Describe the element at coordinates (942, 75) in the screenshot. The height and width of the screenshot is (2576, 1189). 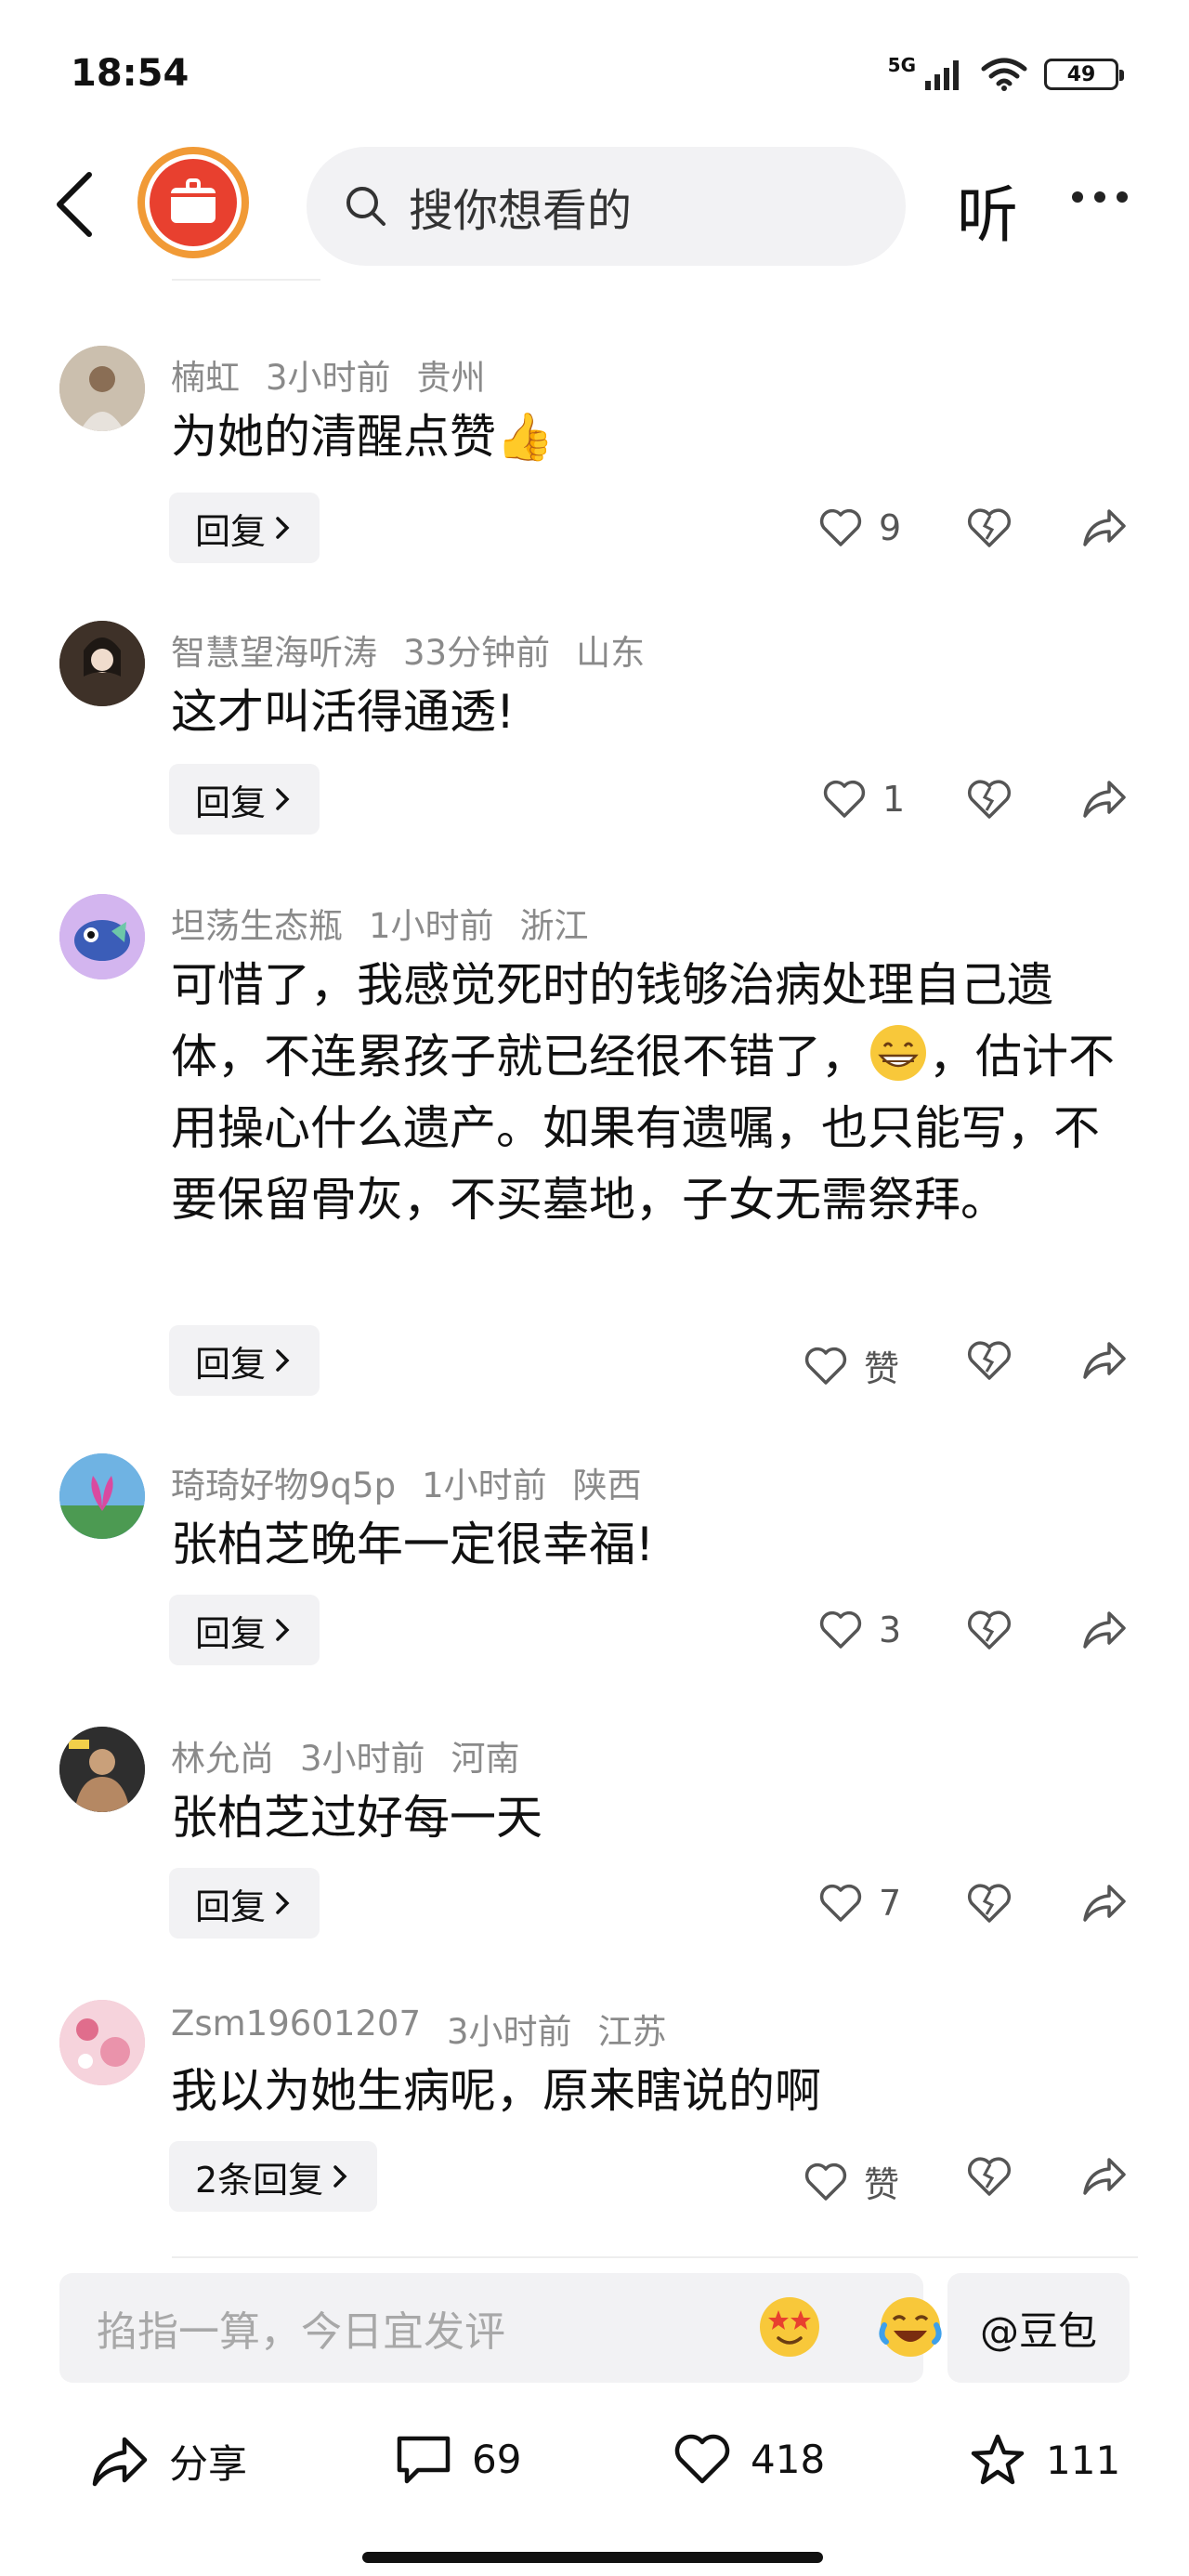
I see `signal-icon` at that location.